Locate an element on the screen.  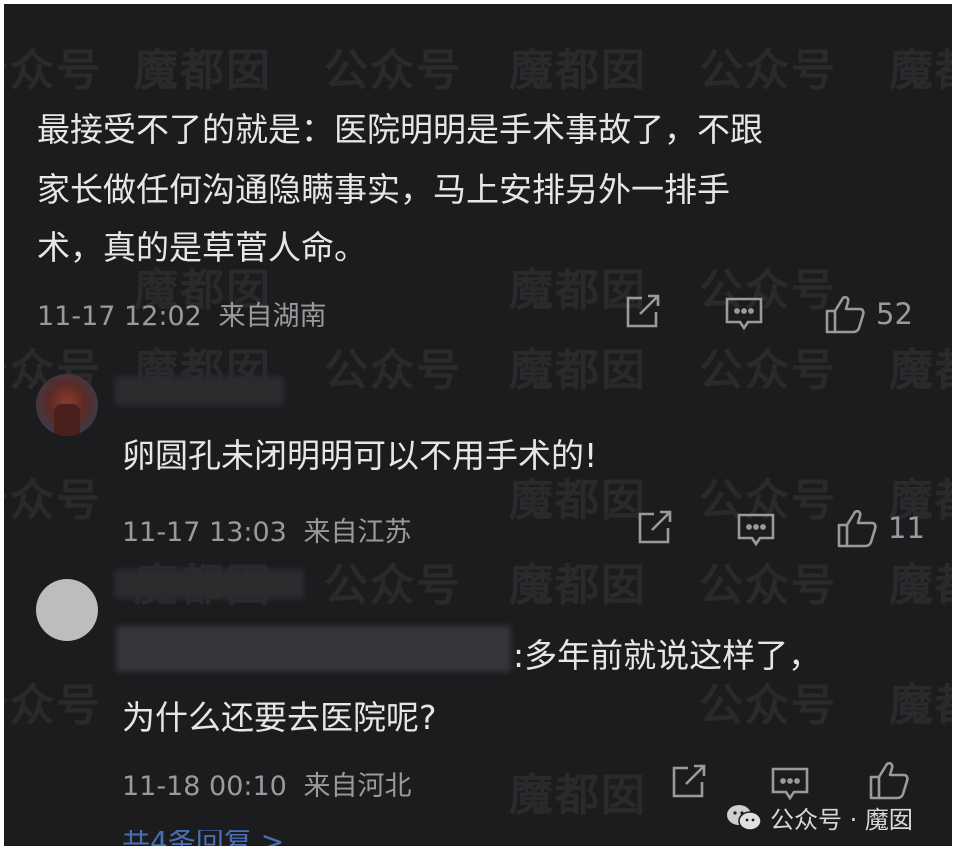
comment-text: 最接受不了的就是：医院明明是手术事故了，不跟 is located at coordinates (400, 129).